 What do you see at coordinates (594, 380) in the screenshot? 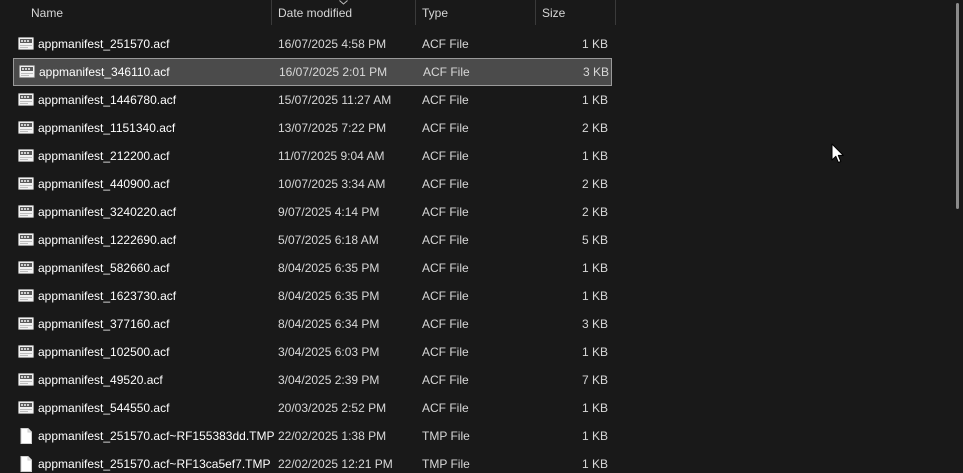
I see `file-size: 7 KB` at bounding box center [594, 380].